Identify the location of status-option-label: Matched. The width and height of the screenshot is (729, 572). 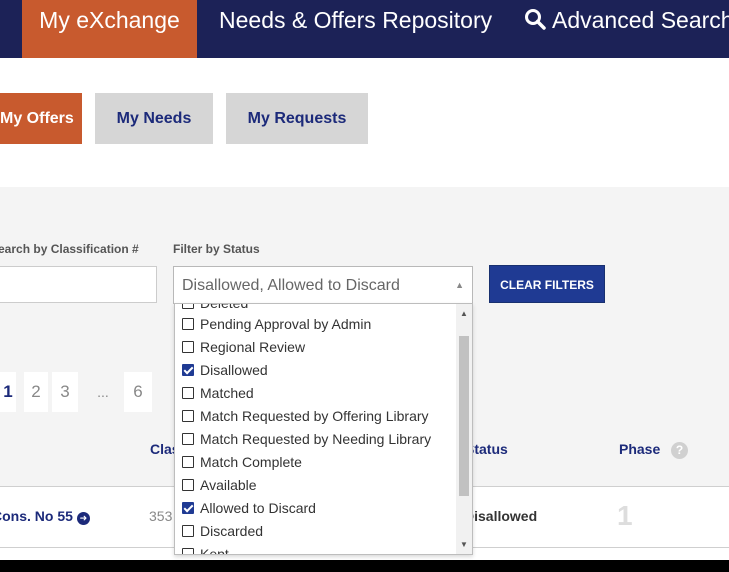
(227, 393).